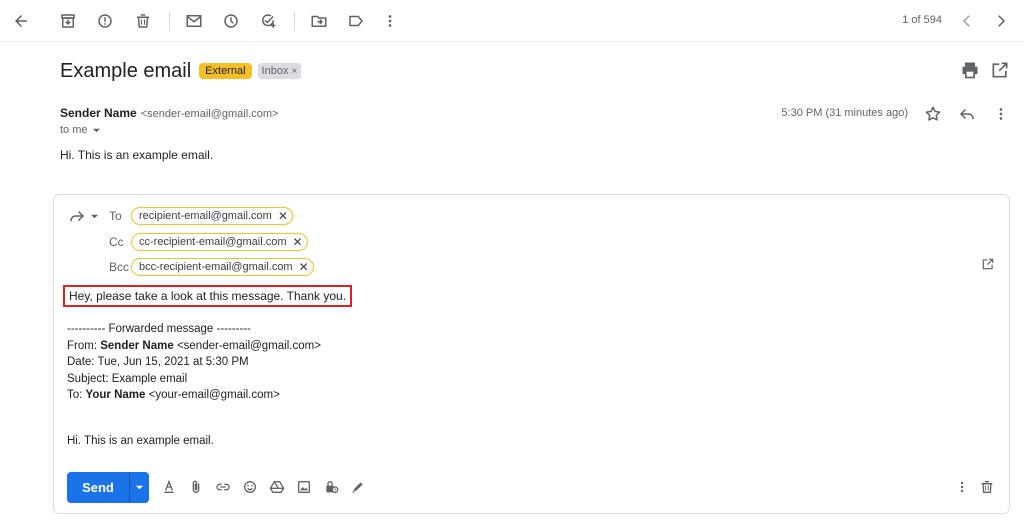 The image size is (1024, 523). I want to click on reply-icon, so click(967, 114).